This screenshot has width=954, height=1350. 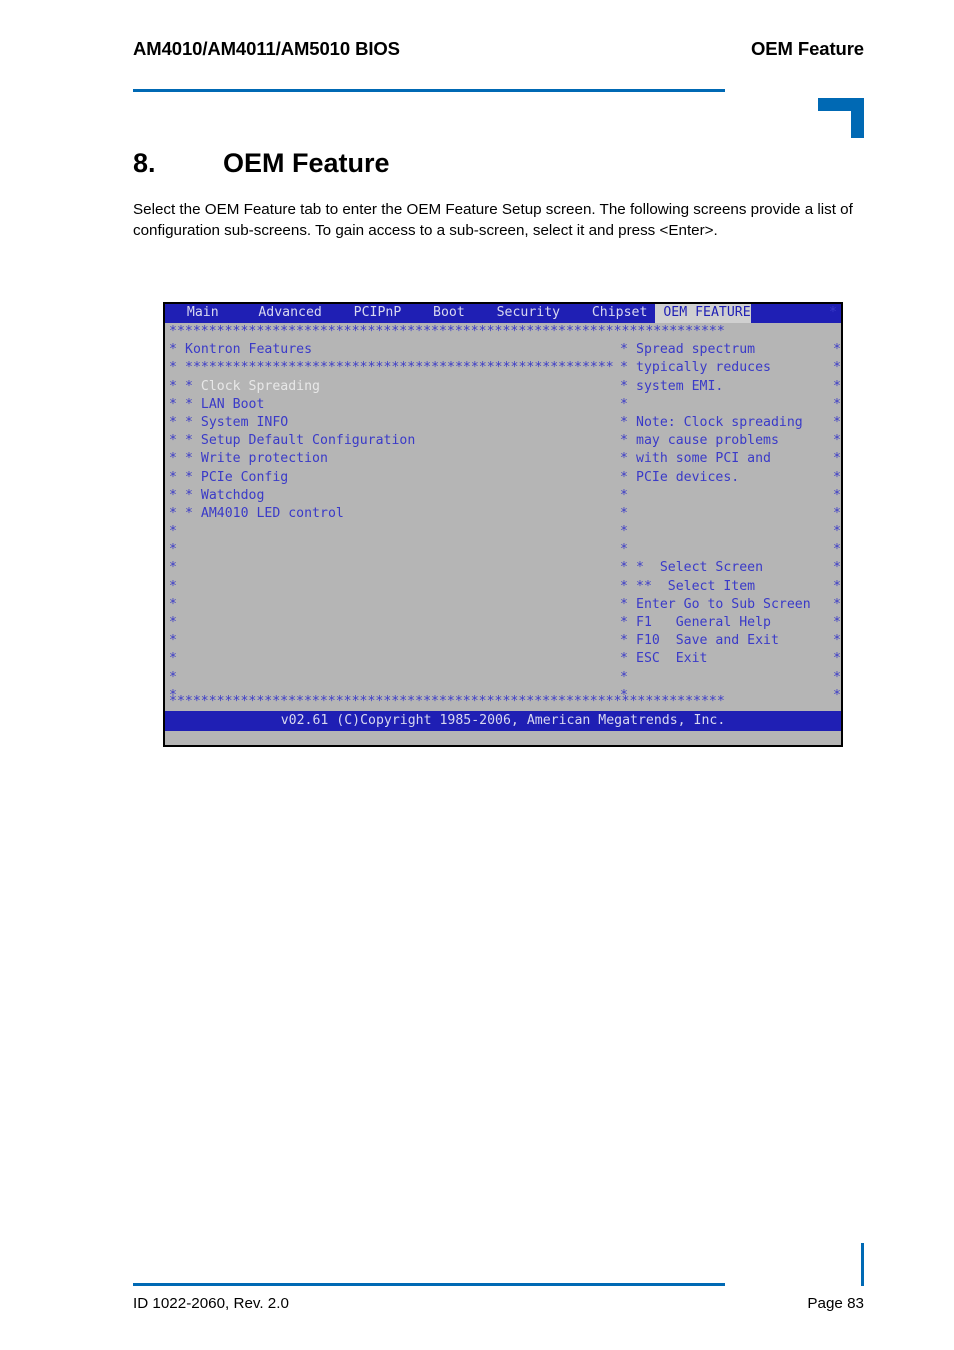 What do you see at coordinates (862, 1264) in the screenshot?
I see `footer-vertical-accent` at bounding box center [862, 1264].